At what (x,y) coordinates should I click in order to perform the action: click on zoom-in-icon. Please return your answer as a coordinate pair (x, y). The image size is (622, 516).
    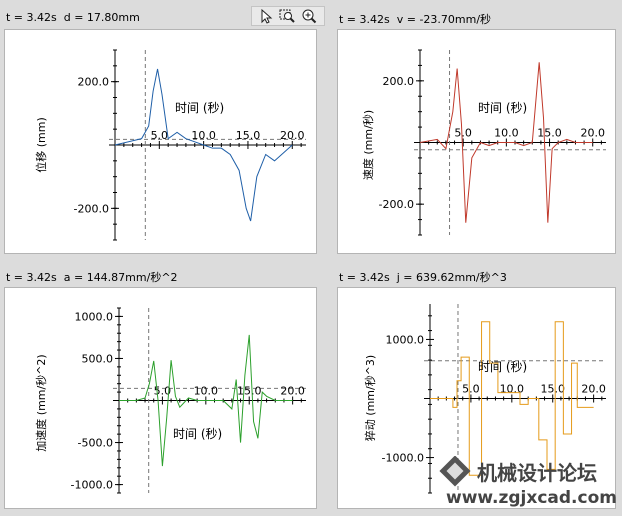
    Looking at the image, I should click on (309, 16).